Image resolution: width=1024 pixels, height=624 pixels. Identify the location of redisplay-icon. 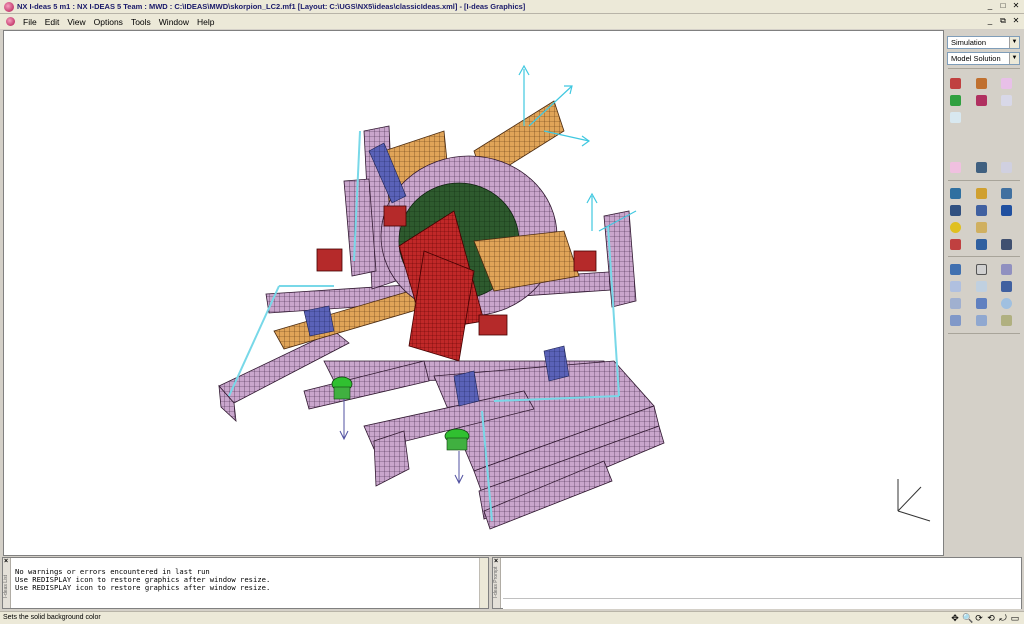
(955, 286).